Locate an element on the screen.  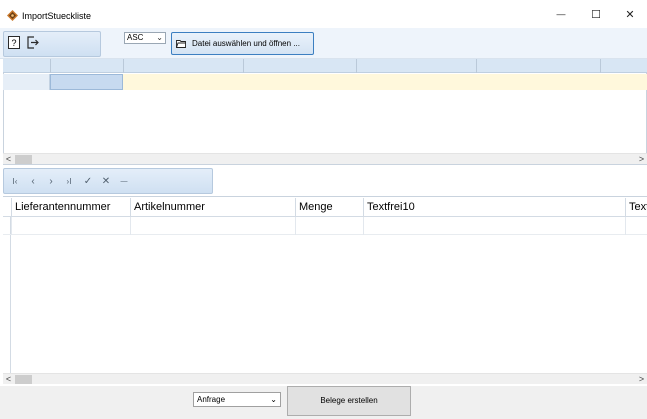
confirm-button: ✓ is located at coordinates (88, 182).